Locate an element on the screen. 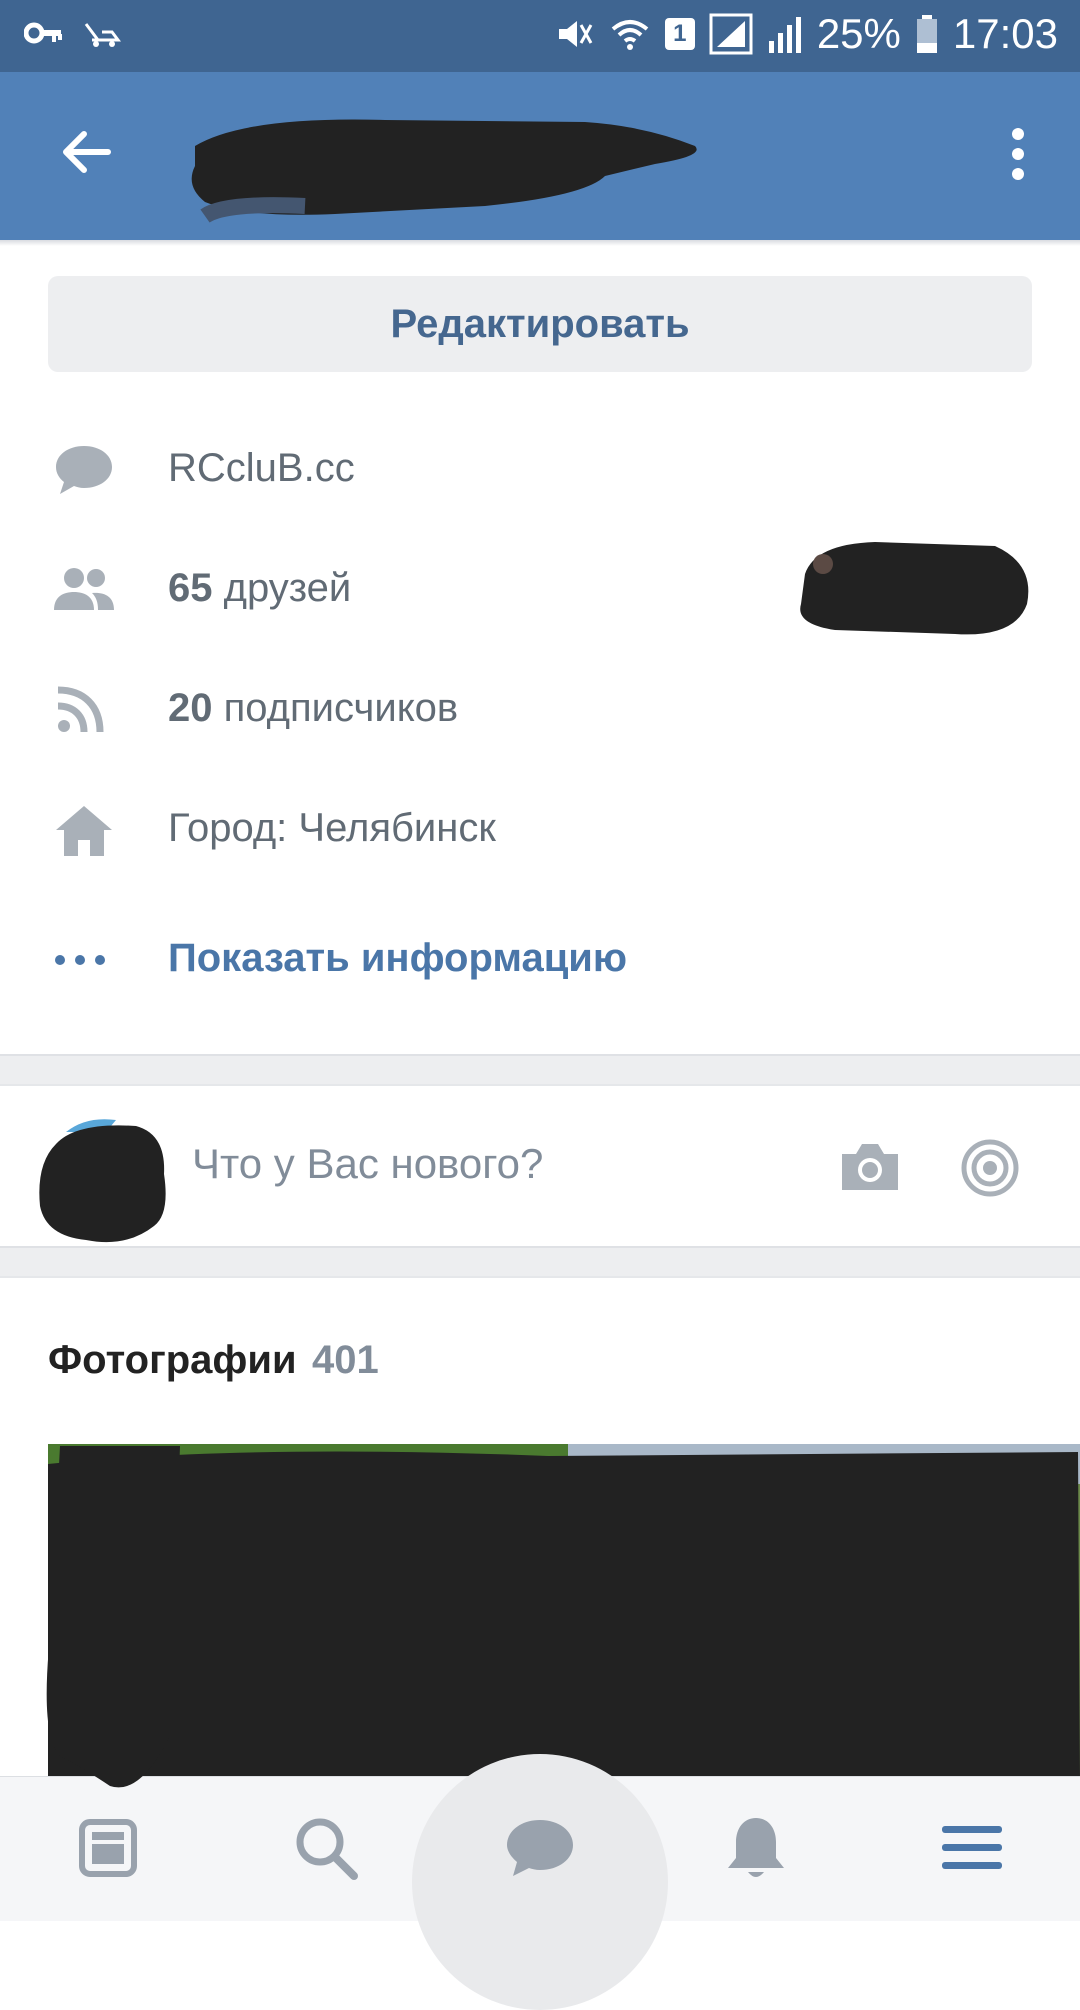 The height and width of the screenshot is (2010, 1080). sim-badge: 1 is located at coordinates (679, 34).